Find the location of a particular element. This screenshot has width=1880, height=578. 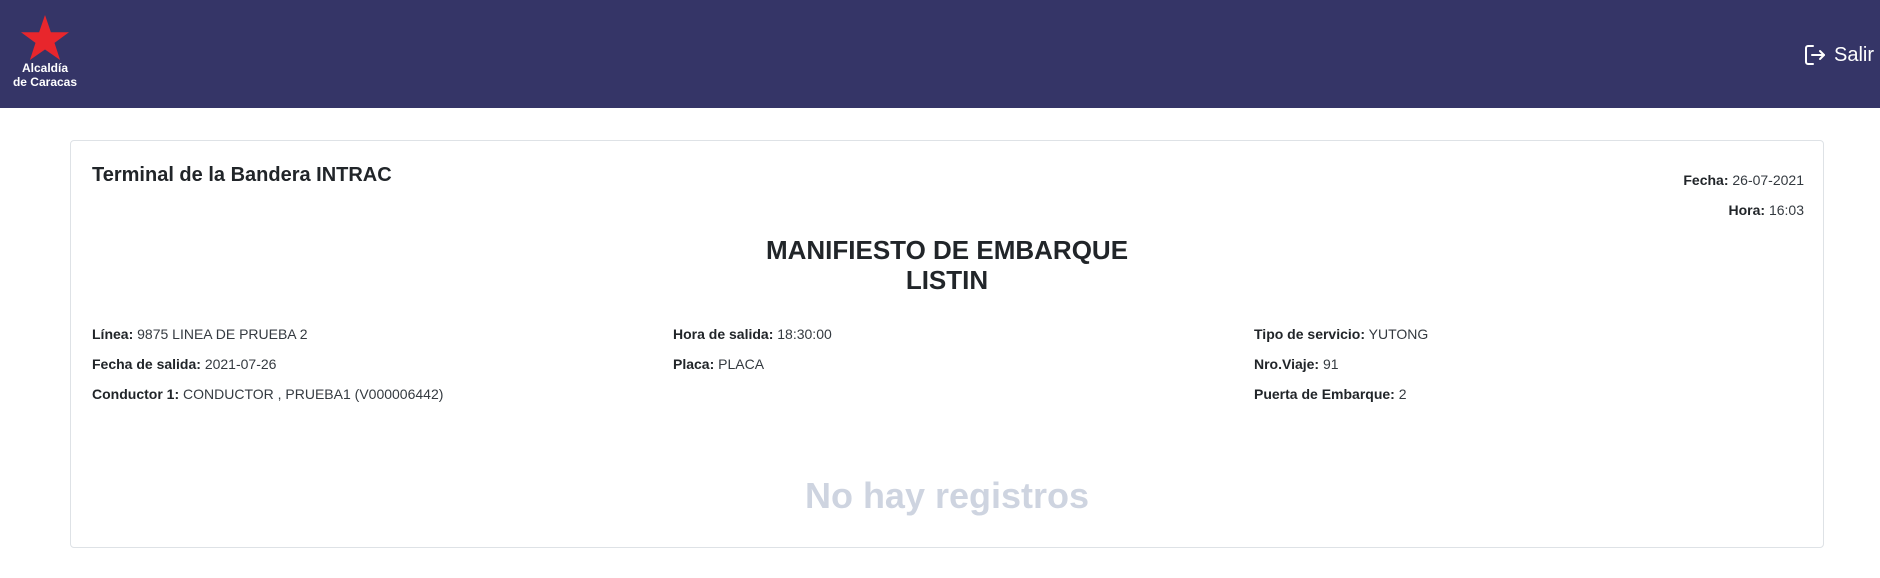

hora-salida-value: 18:30:00 is located at coordinates (804, 334).